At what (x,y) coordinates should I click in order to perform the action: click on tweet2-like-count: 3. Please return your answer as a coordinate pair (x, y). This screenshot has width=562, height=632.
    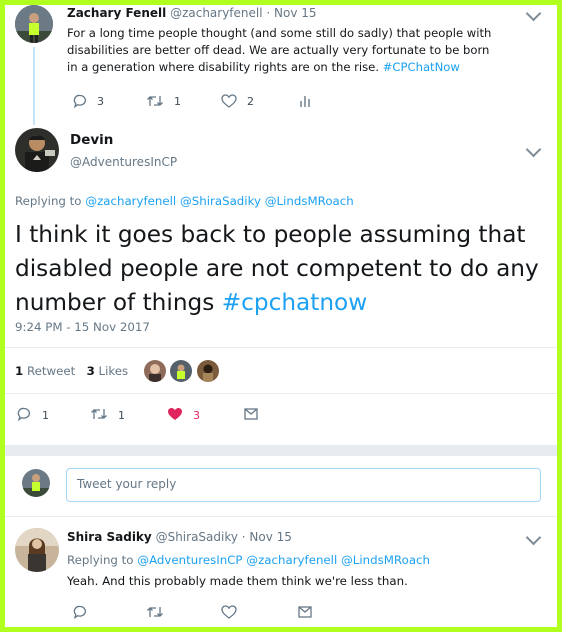
    Looking at the image, I should click on (196, 415).